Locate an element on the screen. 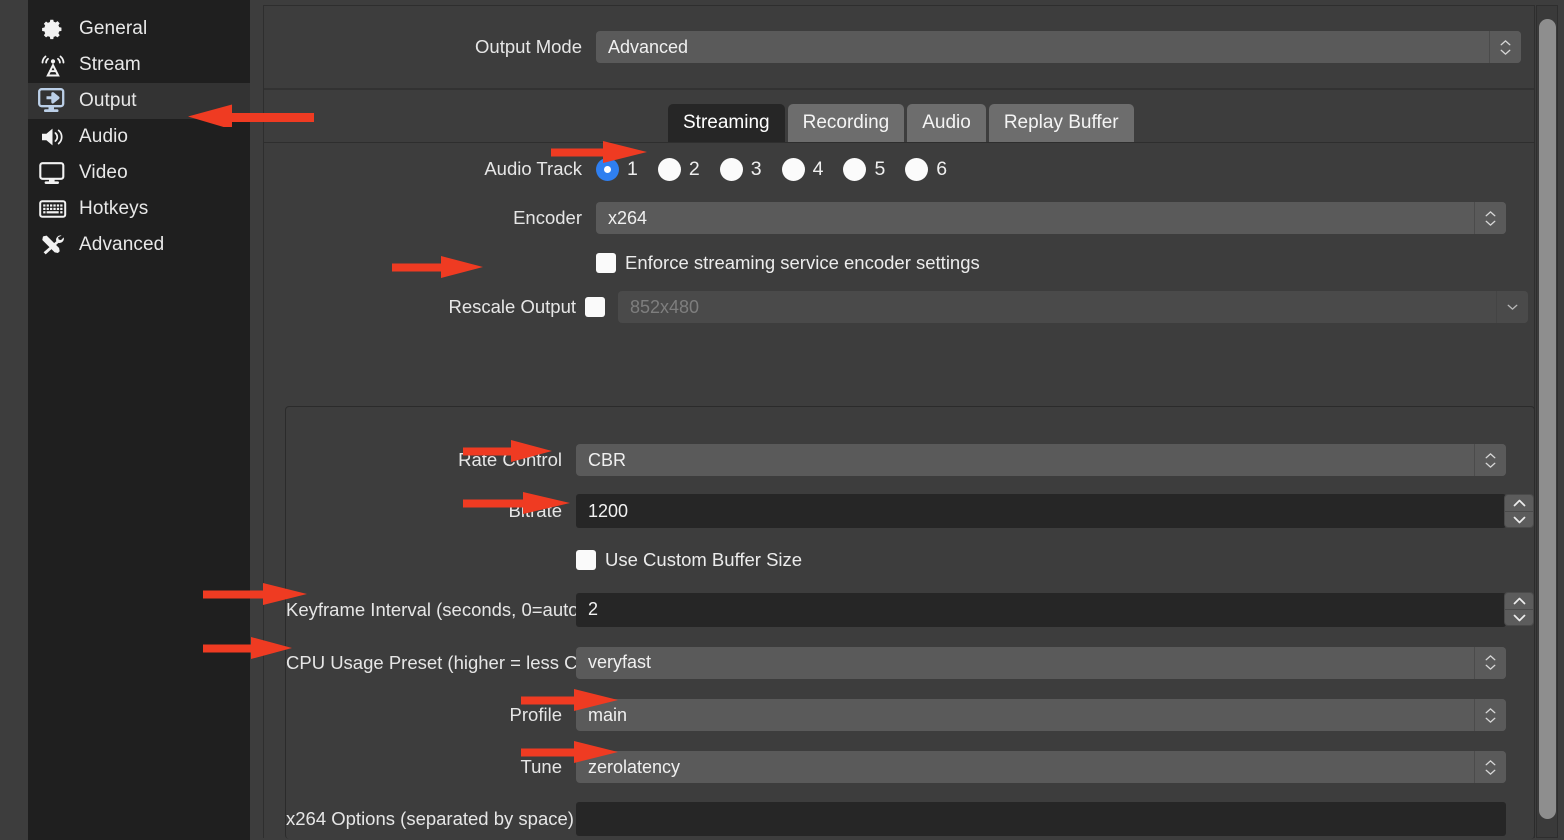 This screenshot has height=840, width=1564. sidebar-item-label: Stream is located at coordinates (110, 64).